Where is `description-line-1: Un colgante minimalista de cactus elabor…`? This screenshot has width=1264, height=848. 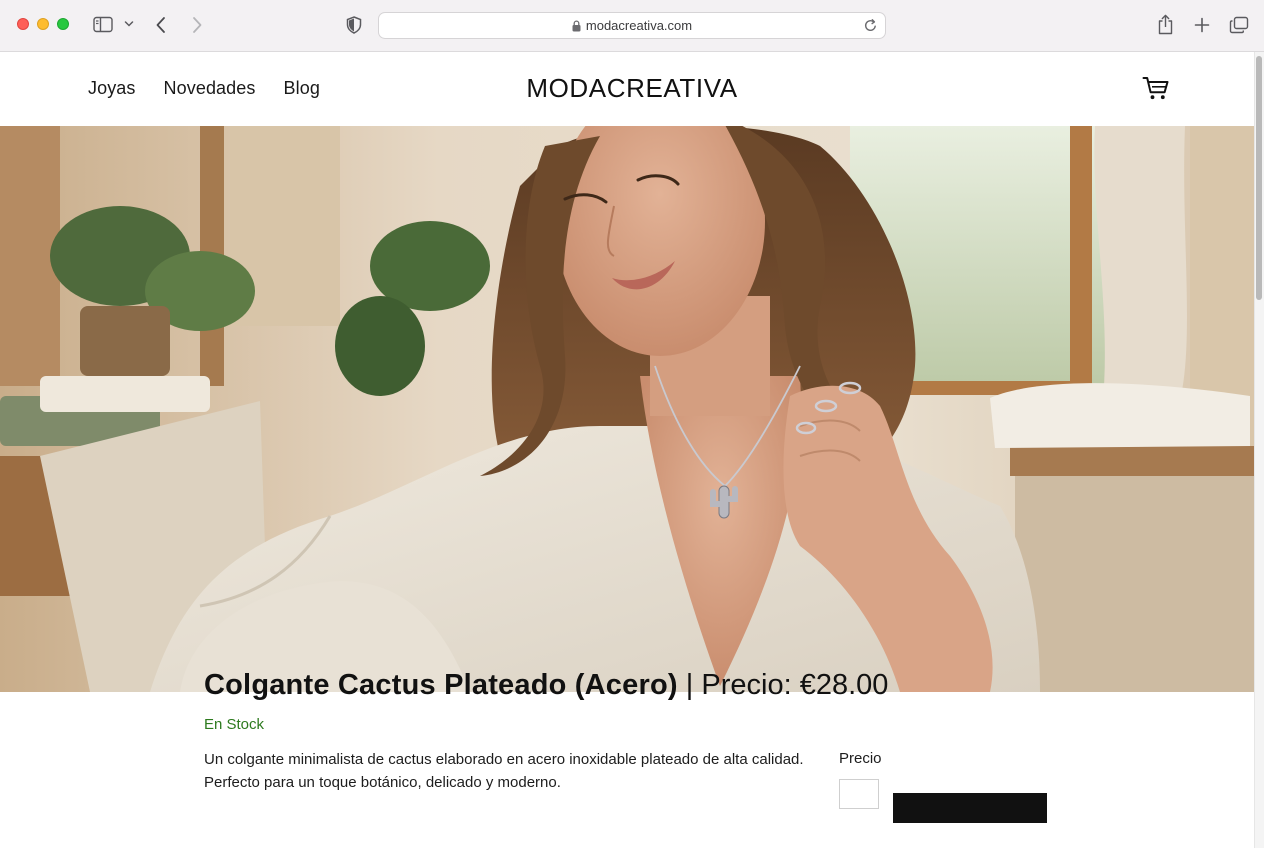 description-line-1: Un colgante minimalista de cactus elabor… is located at coordinates (504, 759).